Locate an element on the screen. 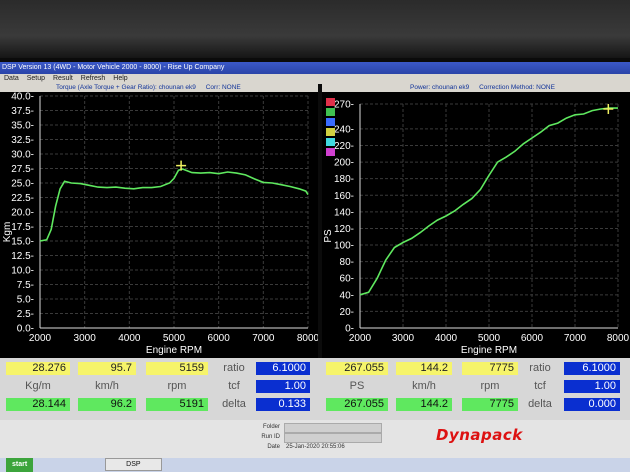 Image resolution: width=630 pixels, height=472 pixels. background-wall is located at coordinates (315, 30).